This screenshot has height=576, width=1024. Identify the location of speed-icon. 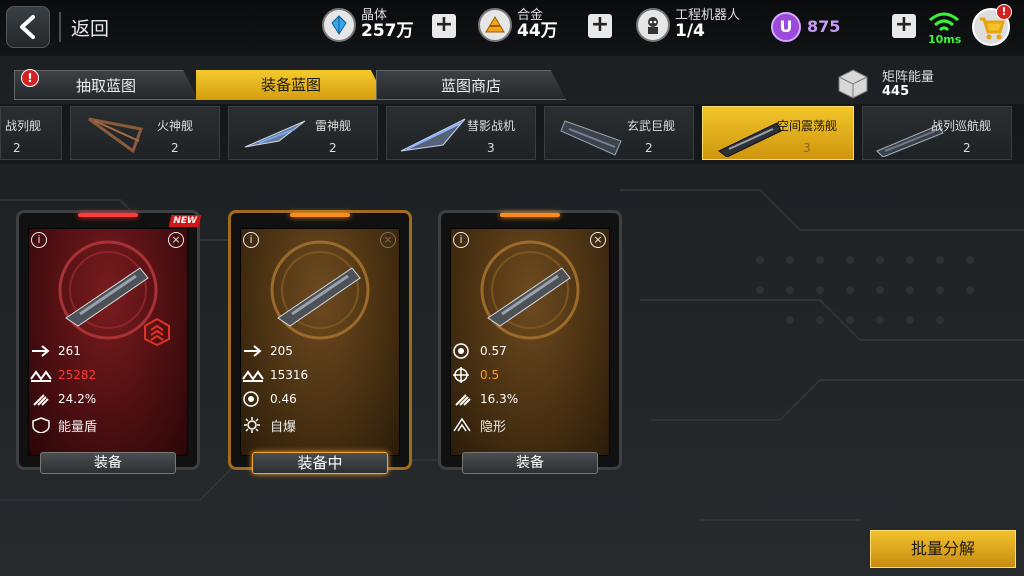
(253, 351).